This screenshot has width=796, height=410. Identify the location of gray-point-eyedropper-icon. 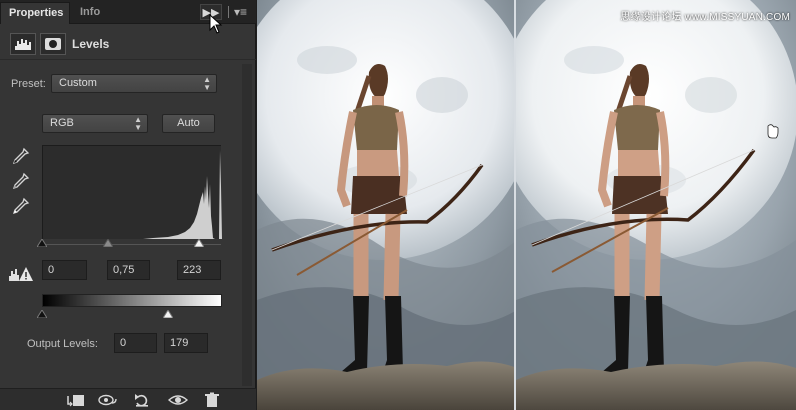
(21, 181).